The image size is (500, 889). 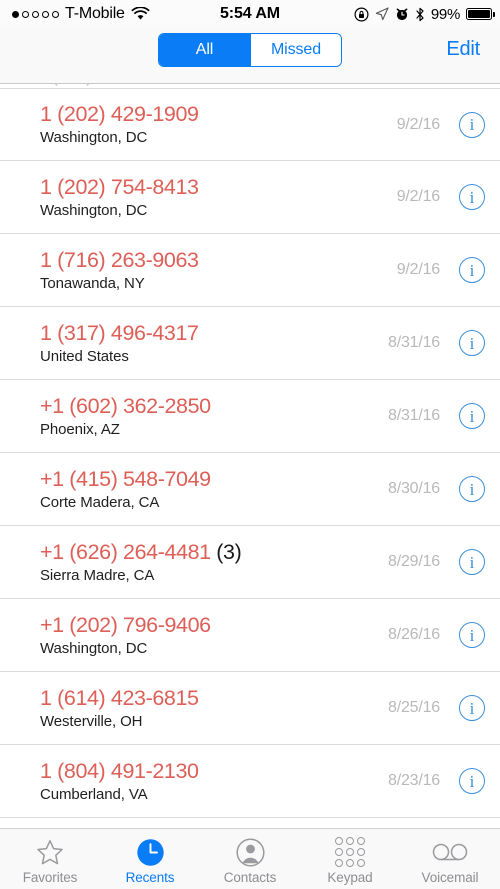 What do you see at coordinates (414, 634) in the screenshot?
I see `call-date: 8/26/16` at bounding box center [414, 634].